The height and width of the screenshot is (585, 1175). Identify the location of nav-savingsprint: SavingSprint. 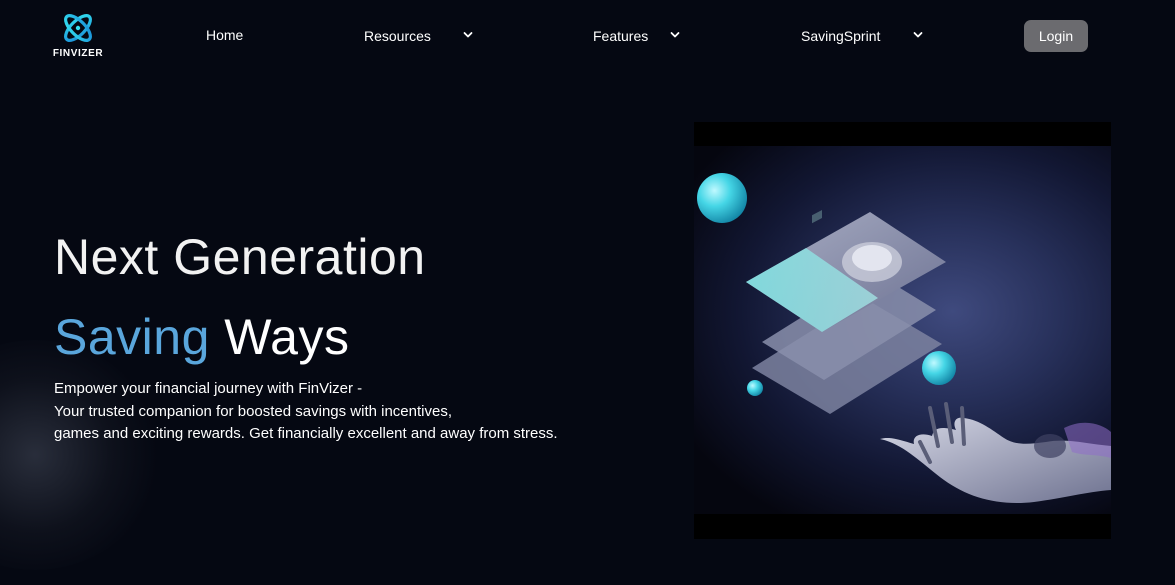
(840, 36).